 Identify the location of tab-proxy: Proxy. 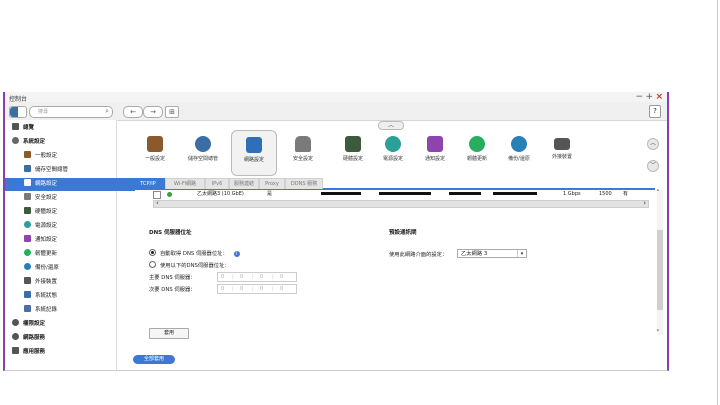
(272, 183).